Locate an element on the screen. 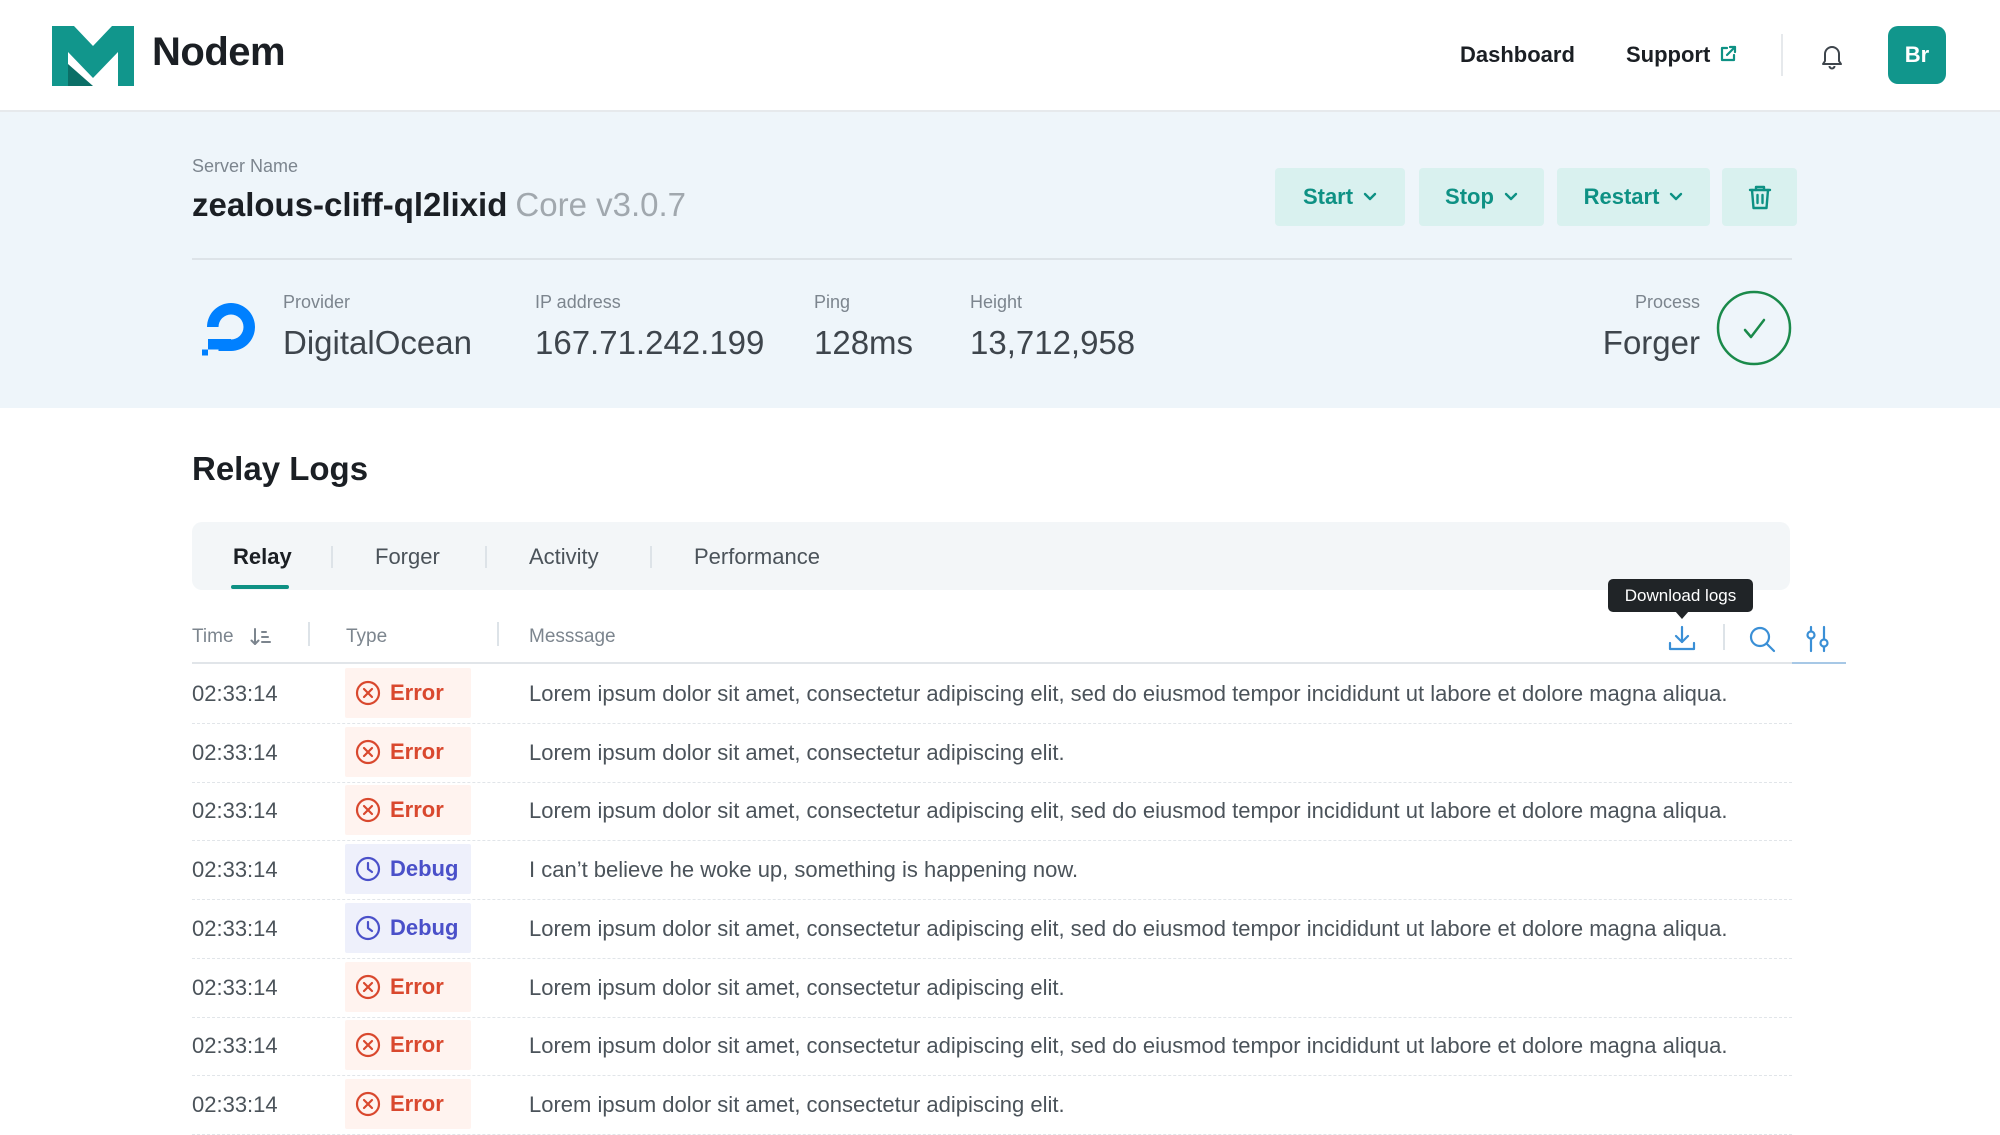 The height and width of the screenshot is (1135, 2000). nav-dashboard-link: Dashboard is located at coordinates (1517, 55).